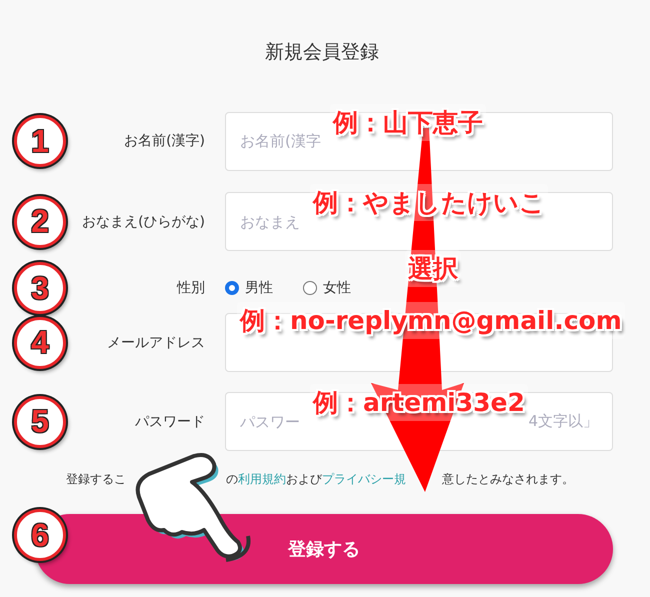 The width and height of the screenshot is (650, 597). What do you see at coordinates (304, 479) in the screenshot?
I see `terms-text: および` at bounding box center [304, 479].